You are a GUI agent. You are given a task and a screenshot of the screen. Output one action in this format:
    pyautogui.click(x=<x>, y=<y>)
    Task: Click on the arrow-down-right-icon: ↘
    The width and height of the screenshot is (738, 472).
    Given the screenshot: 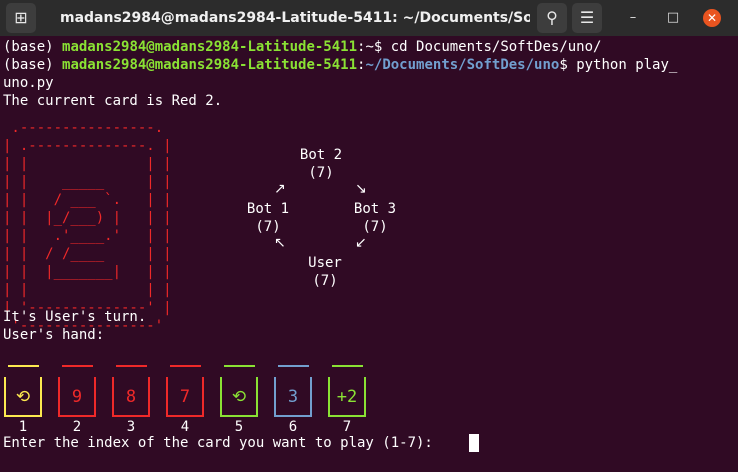 What is the action you would take?
    pyautogui.click(x=361, y=189)
    